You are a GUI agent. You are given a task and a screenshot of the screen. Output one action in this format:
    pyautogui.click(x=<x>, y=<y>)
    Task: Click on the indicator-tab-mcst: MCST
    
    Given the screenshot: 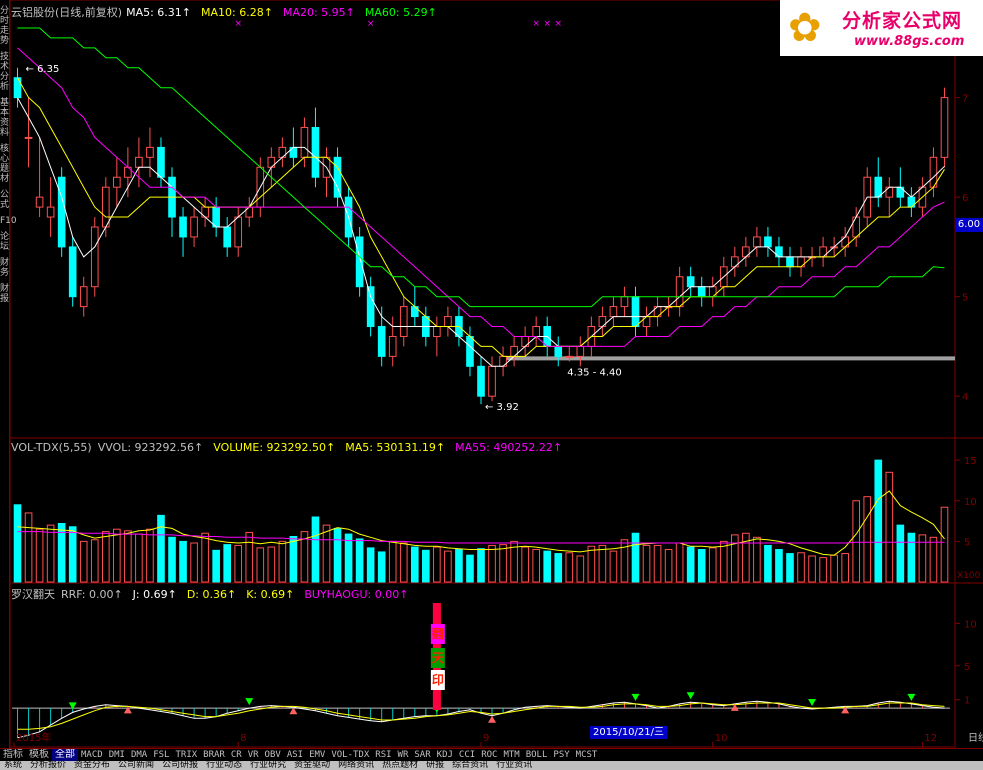 What is the action you would take?
    pyautogui.click(x=587, y=755)
    